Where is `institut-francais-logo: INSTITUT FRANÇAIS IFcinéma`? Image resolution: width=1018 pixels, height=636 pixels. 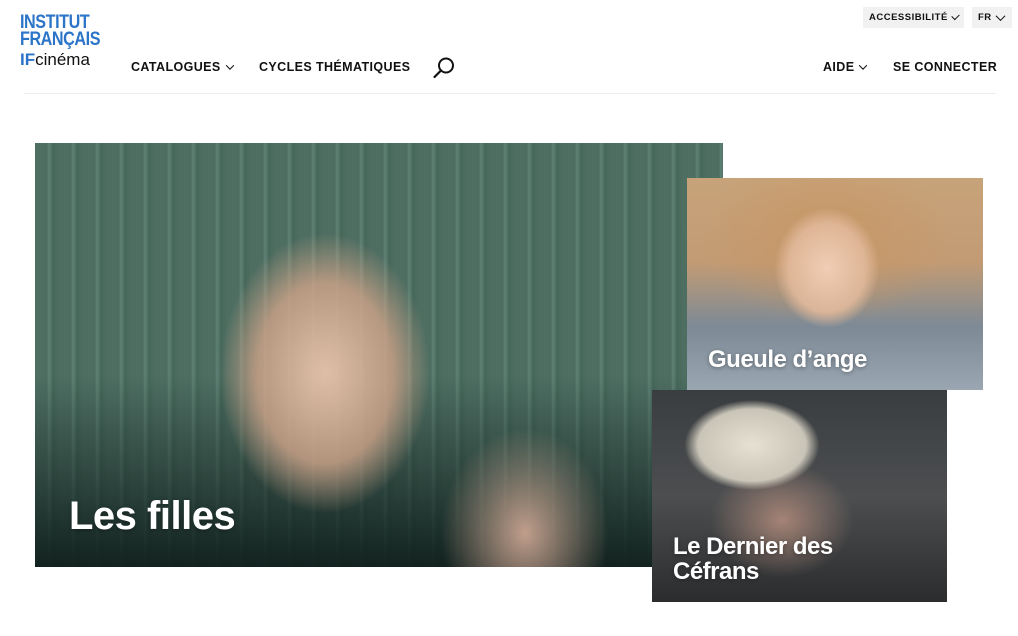
institut-francais-logo: INSTITUT FRANÇAIS IFcinéma is located at coordinates (65, 41).